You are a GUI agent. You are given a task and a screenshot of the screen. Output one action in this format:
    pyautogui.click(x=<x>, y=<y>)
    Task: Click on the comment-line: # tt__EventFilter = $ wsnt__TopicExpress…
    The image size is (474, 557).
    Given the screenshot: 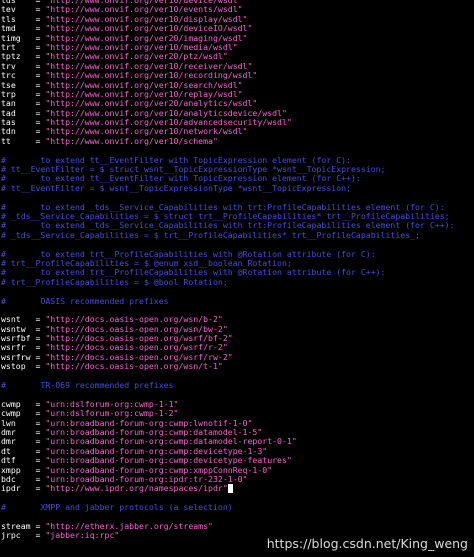 What is the action you would take?
    pyautogui.click(x=176, y=187)
    